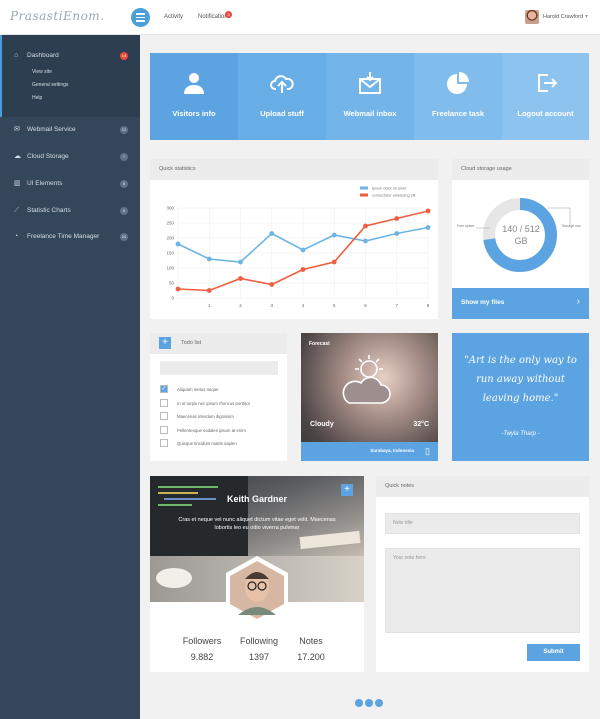  What do you see at coordinates (521, 229) in the screenshot?
I see `storage-used-value: 140 / 512` at bounding box center [521, 229].